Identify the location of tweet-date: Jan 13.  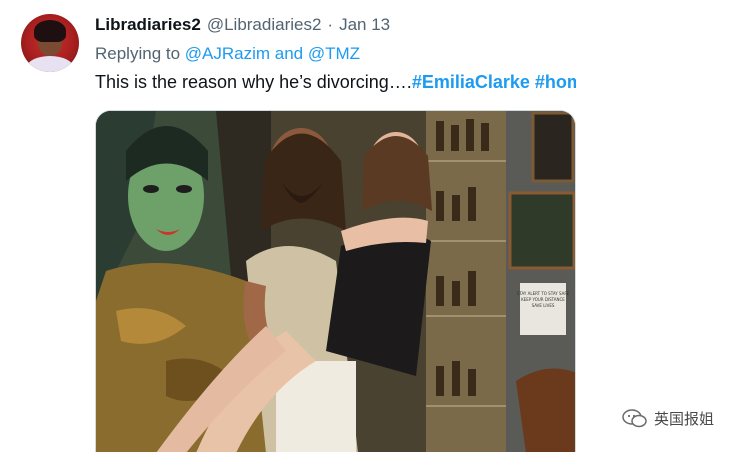
(364, 25).